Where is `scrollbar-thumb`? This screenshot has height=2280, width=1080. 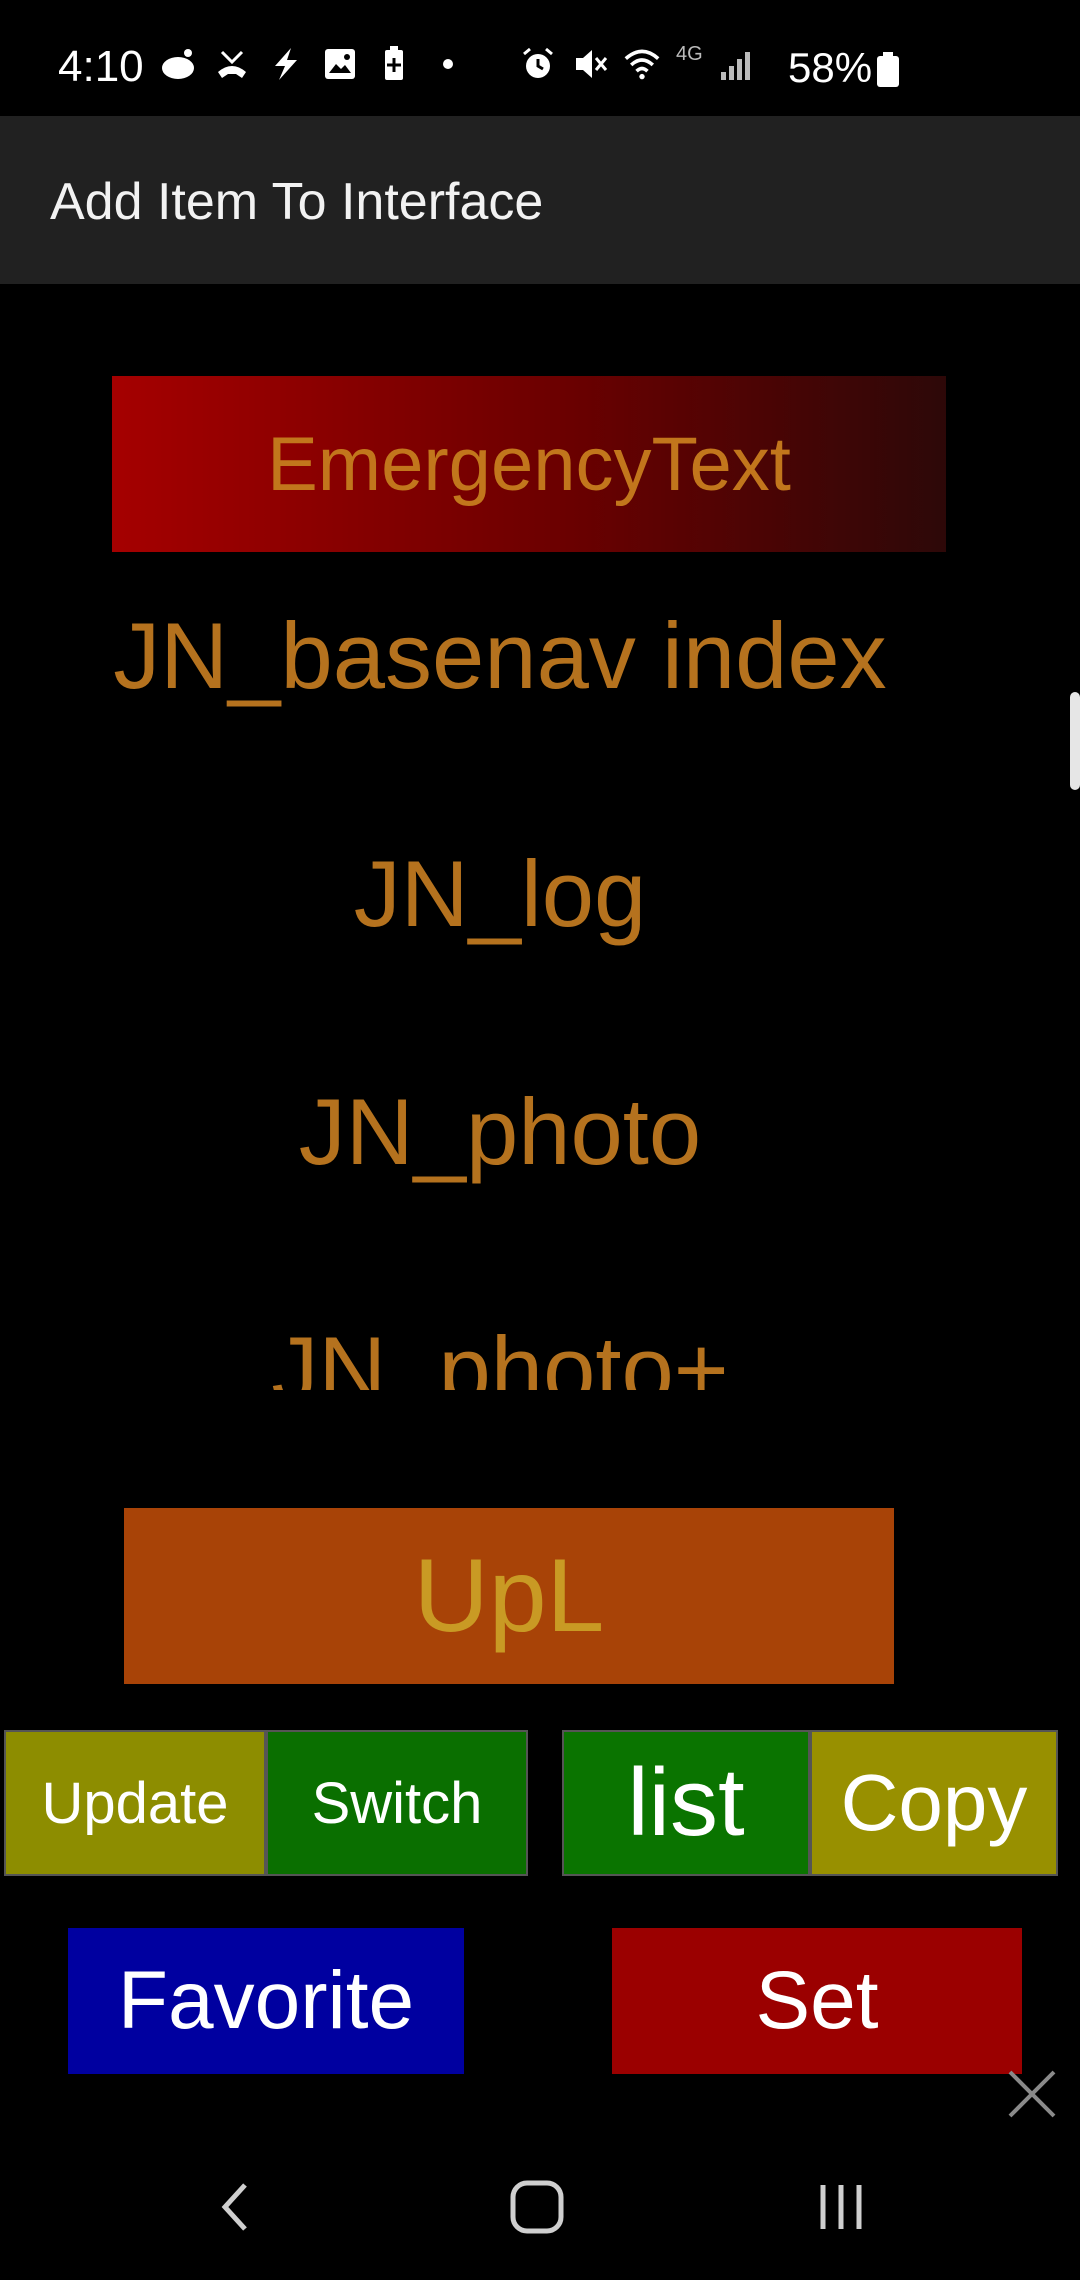 scrollbar-thumb is located at coordinates (1075, 741).